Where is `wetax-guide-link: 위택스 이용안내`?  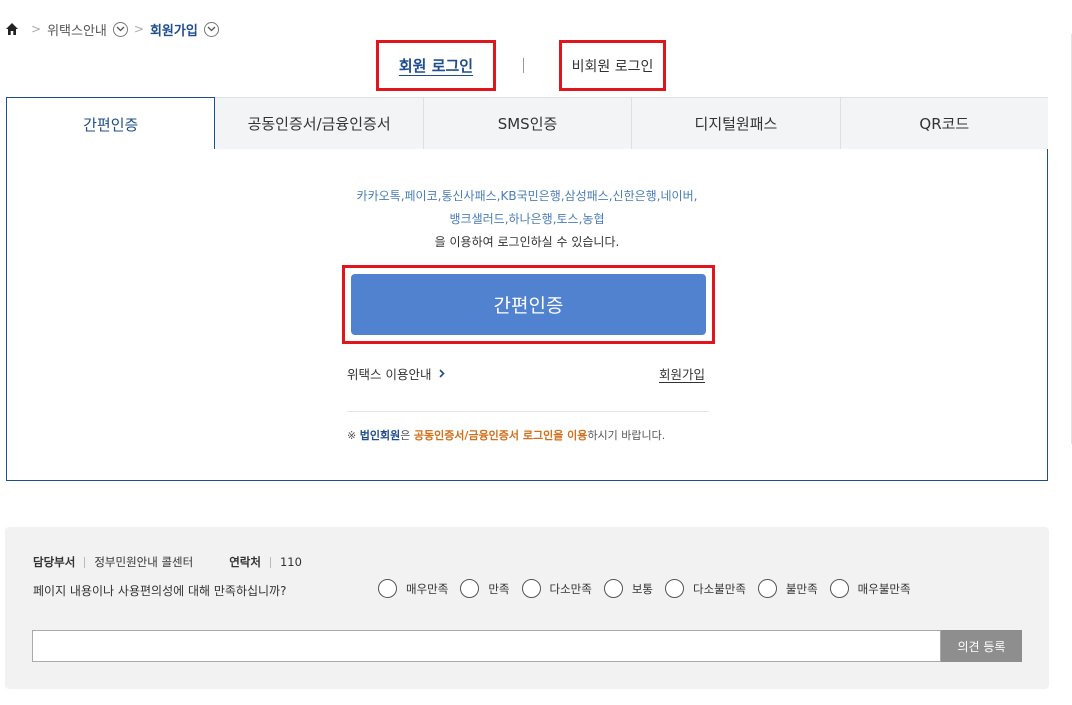
wetax-guide-link: 위택스 이용안내 is located at coordinates (396, 373).